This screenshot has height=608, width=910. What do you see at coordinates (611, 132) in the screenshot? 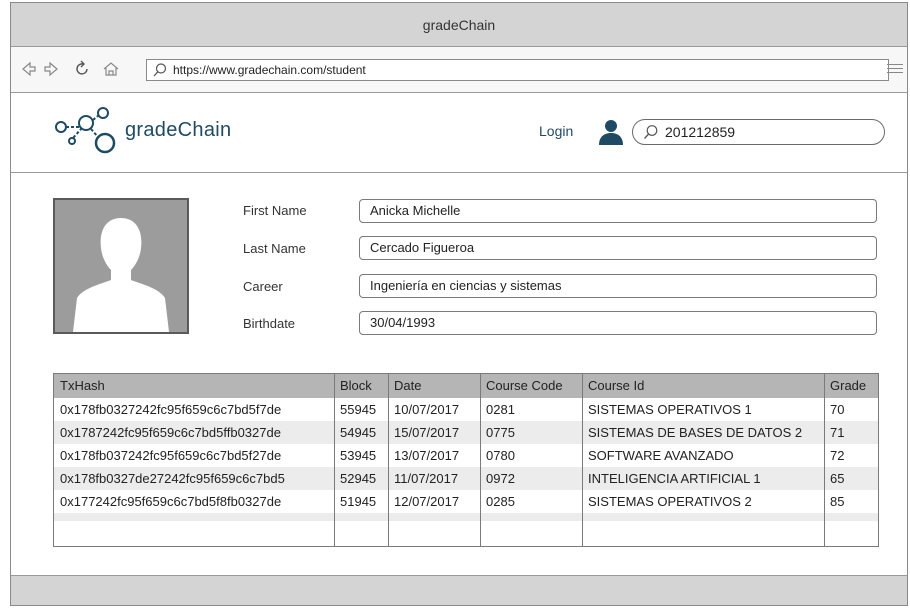
I see `user-icon` at bounding box center [611, 132].